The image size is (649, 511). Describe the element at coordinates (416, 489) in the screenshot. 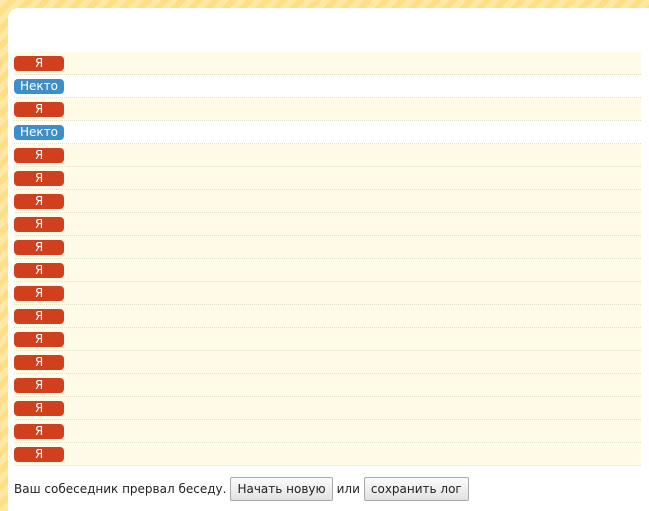

I see `save-log-button: сохранить лог` at that location.